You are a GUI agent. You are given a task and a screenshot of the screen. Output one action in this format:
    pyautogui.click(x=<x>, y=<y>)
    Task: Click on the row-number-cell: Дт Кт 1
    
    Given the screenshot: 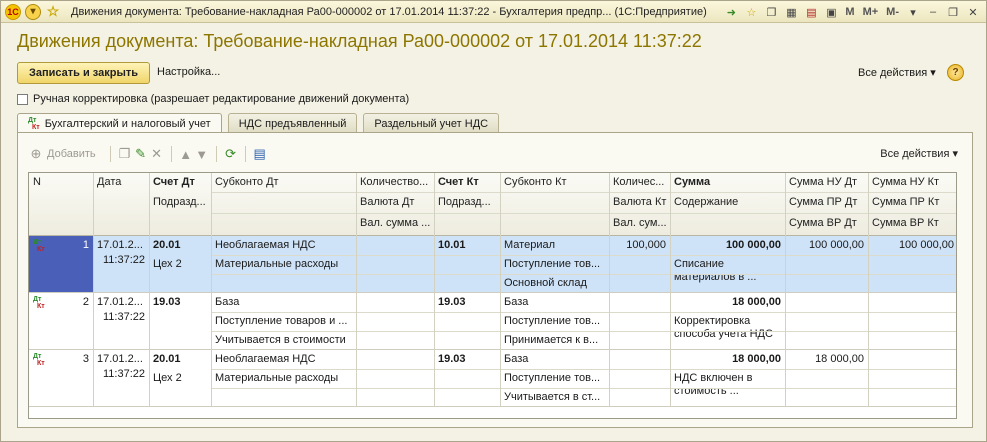 What is the action you would take?
    pyautogui.click(x=61, y=264)
    